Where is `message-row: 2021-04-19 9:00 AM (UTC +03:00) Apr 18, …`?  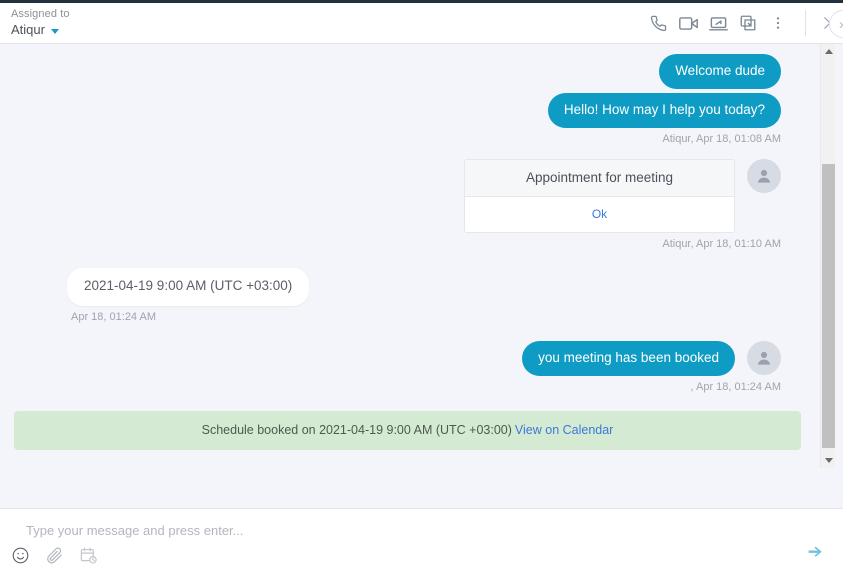
message-row: 2021-04-19 9:00 AM (UTC +03:00) Apr 18, … is located at coordinates (397, 295).